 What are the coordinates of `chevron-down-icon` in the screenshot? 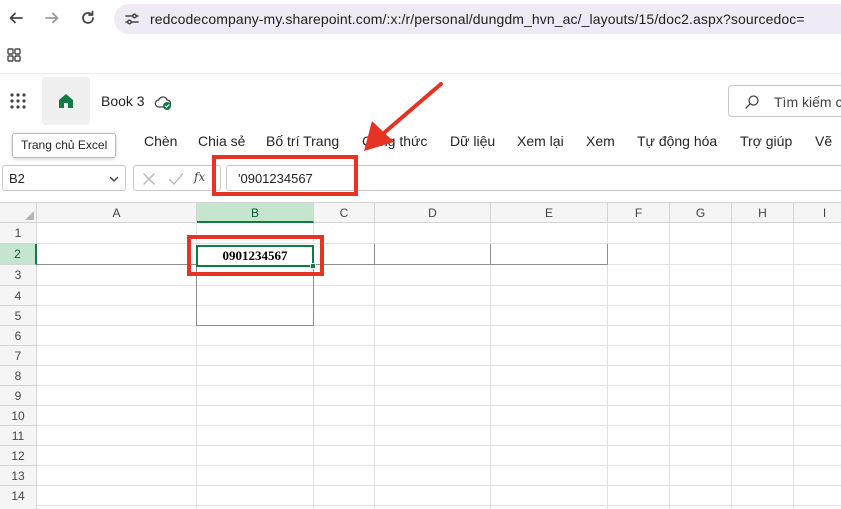 It's located at (114, 179).